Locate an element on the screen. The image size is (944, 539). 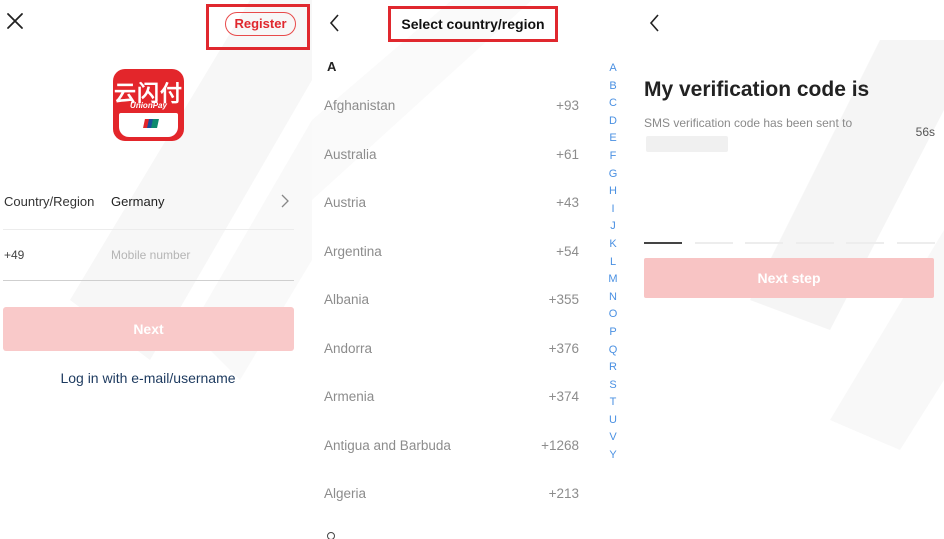
verification-code-input is located at coordinates (789, 243).